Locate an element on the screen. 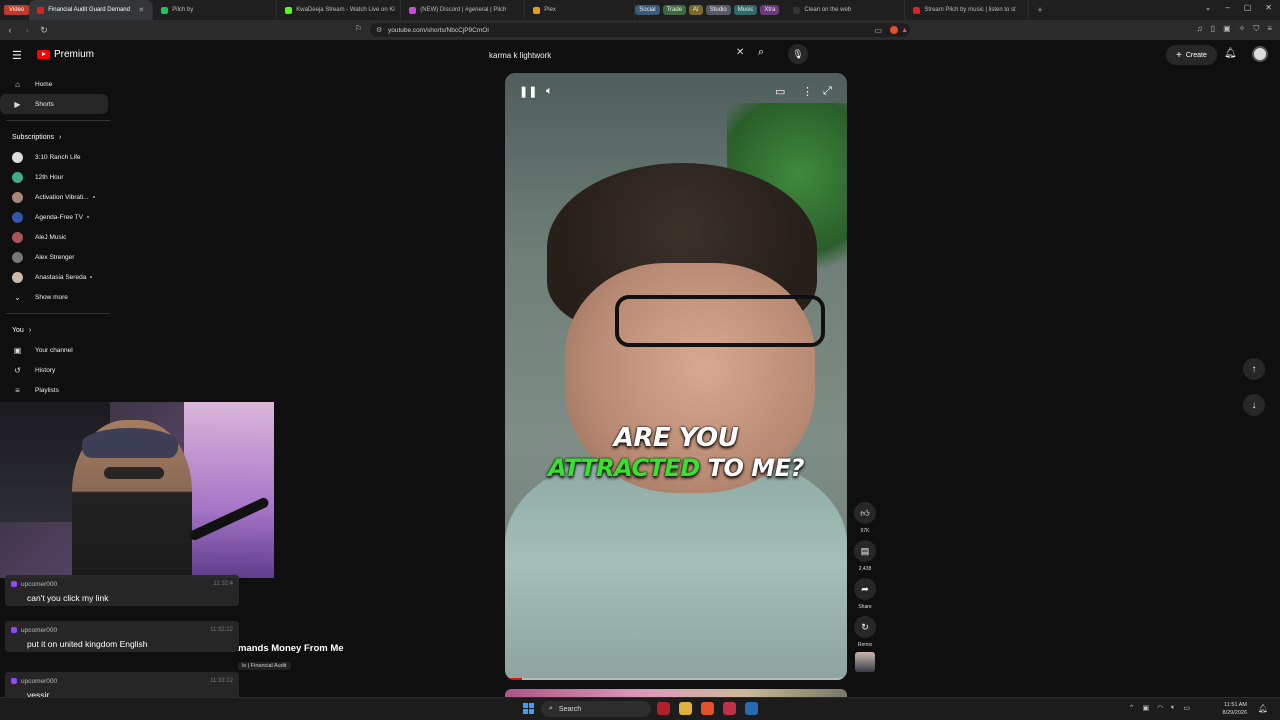  menu-icon: ≡ is located at coordinates (1269, 29).